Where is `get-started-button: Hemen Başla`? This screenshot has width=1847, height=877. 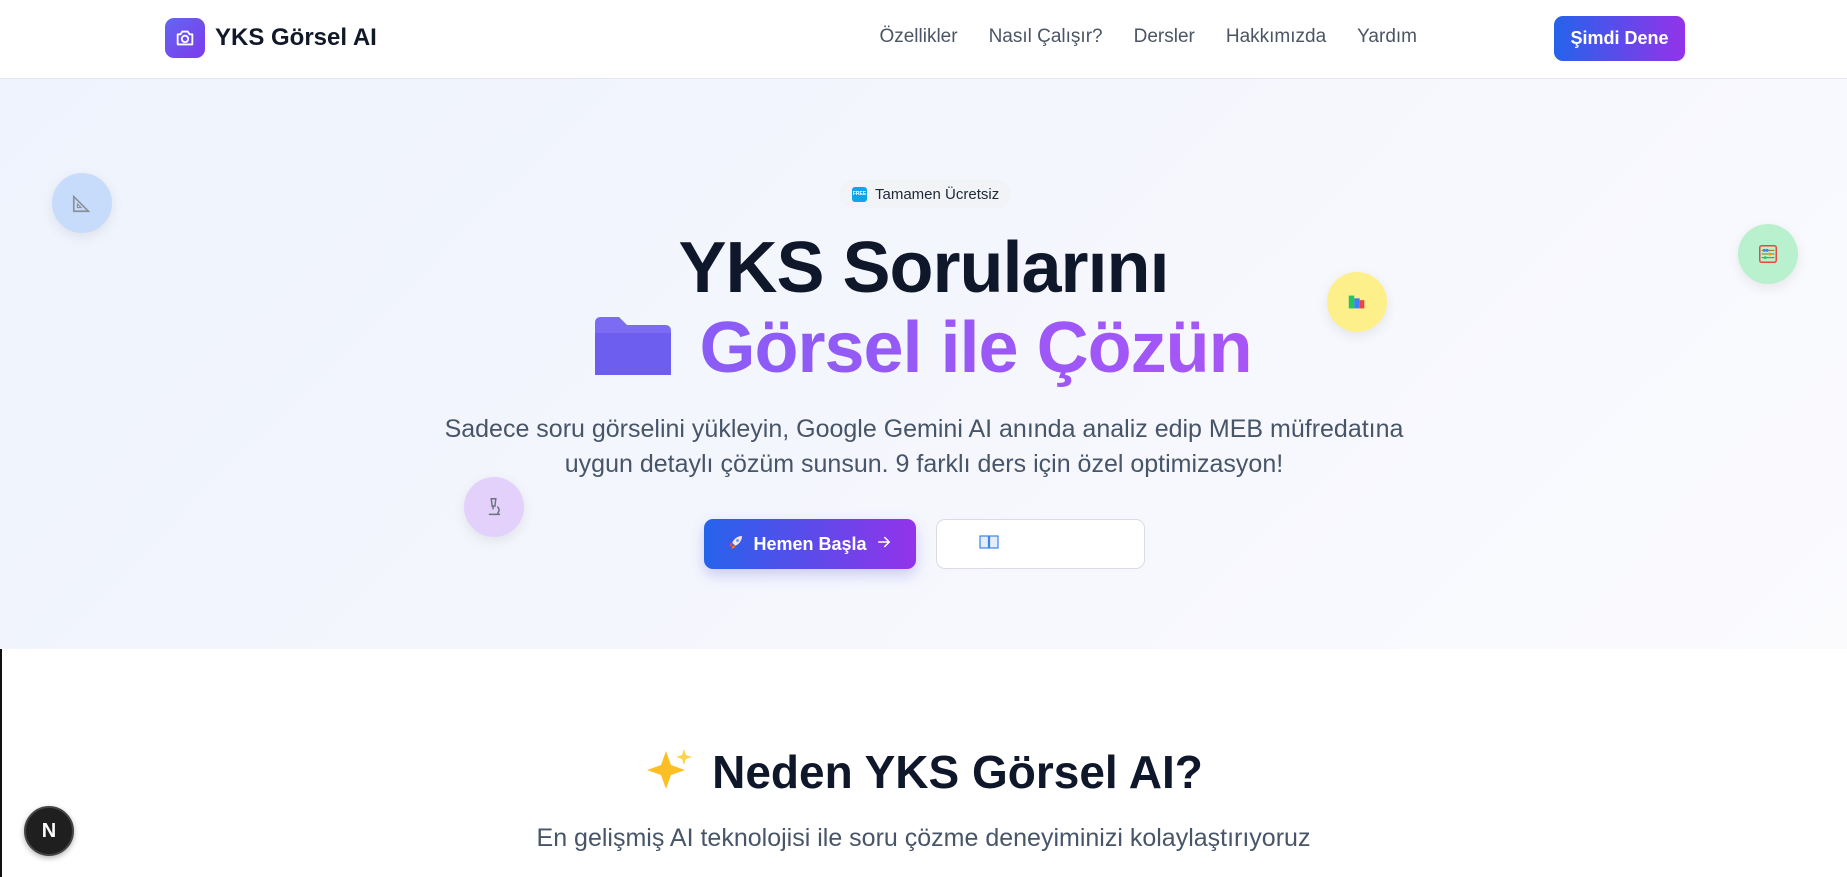 get-started-button: Hemen Başla is located at coordinates (810, 544).